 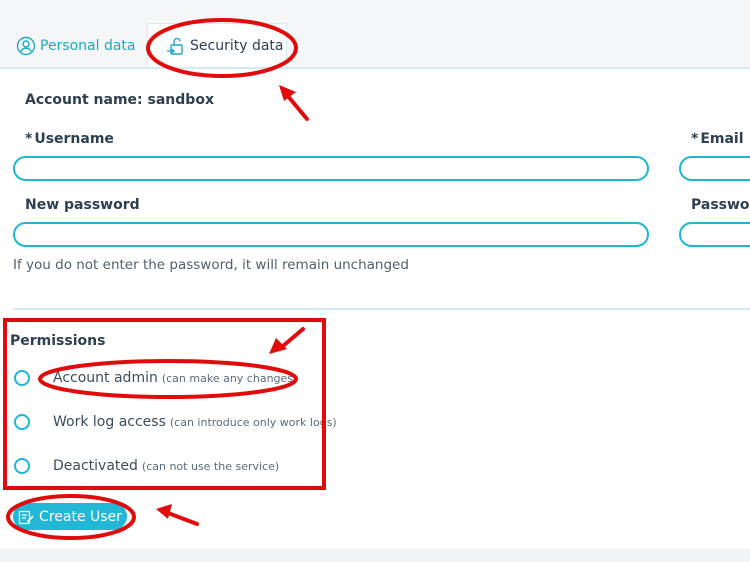 I want to click on create-user-button: Create User, so click(x=70, y=516).